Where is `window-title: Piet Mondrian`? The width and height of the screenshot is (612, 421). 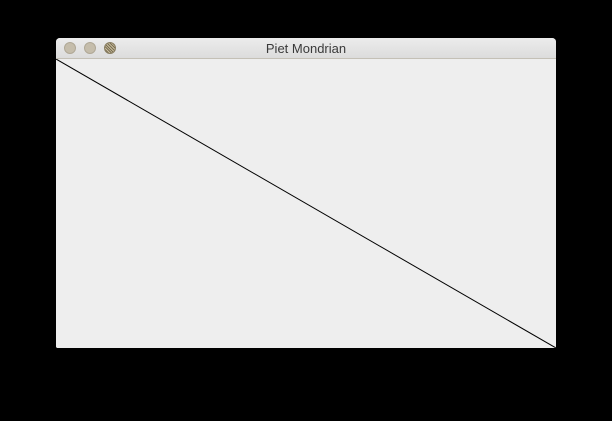
window-title: Piet Mondrian is located at coordinates (306, 48).